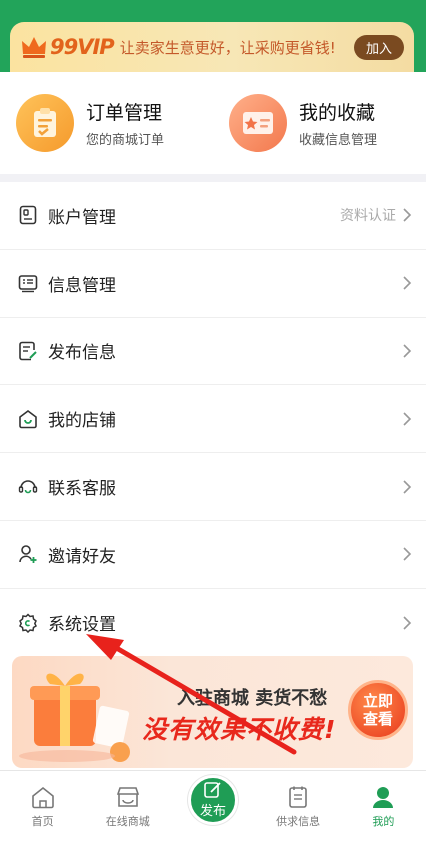 The width and height of the screenshot is (426, 862). Describe the element at coordinates (127, 797) in the screenshot. I see `store-icon` at that location.